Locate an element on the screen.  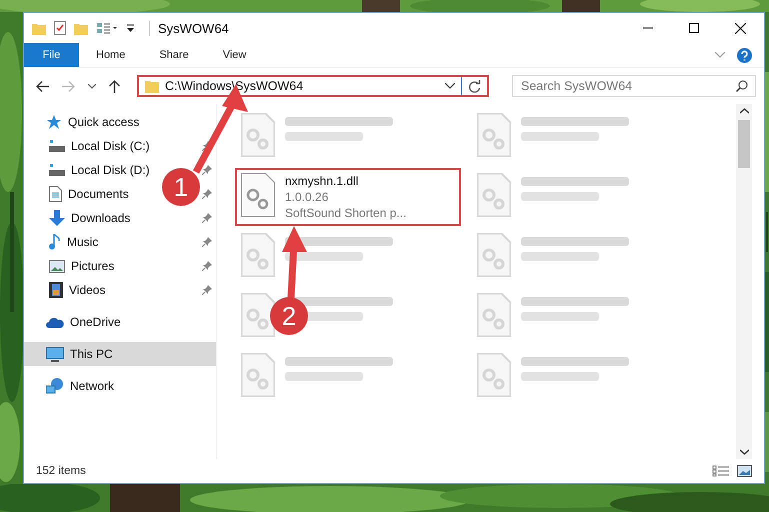
details-view-icon is located at coordinates (720, 471).